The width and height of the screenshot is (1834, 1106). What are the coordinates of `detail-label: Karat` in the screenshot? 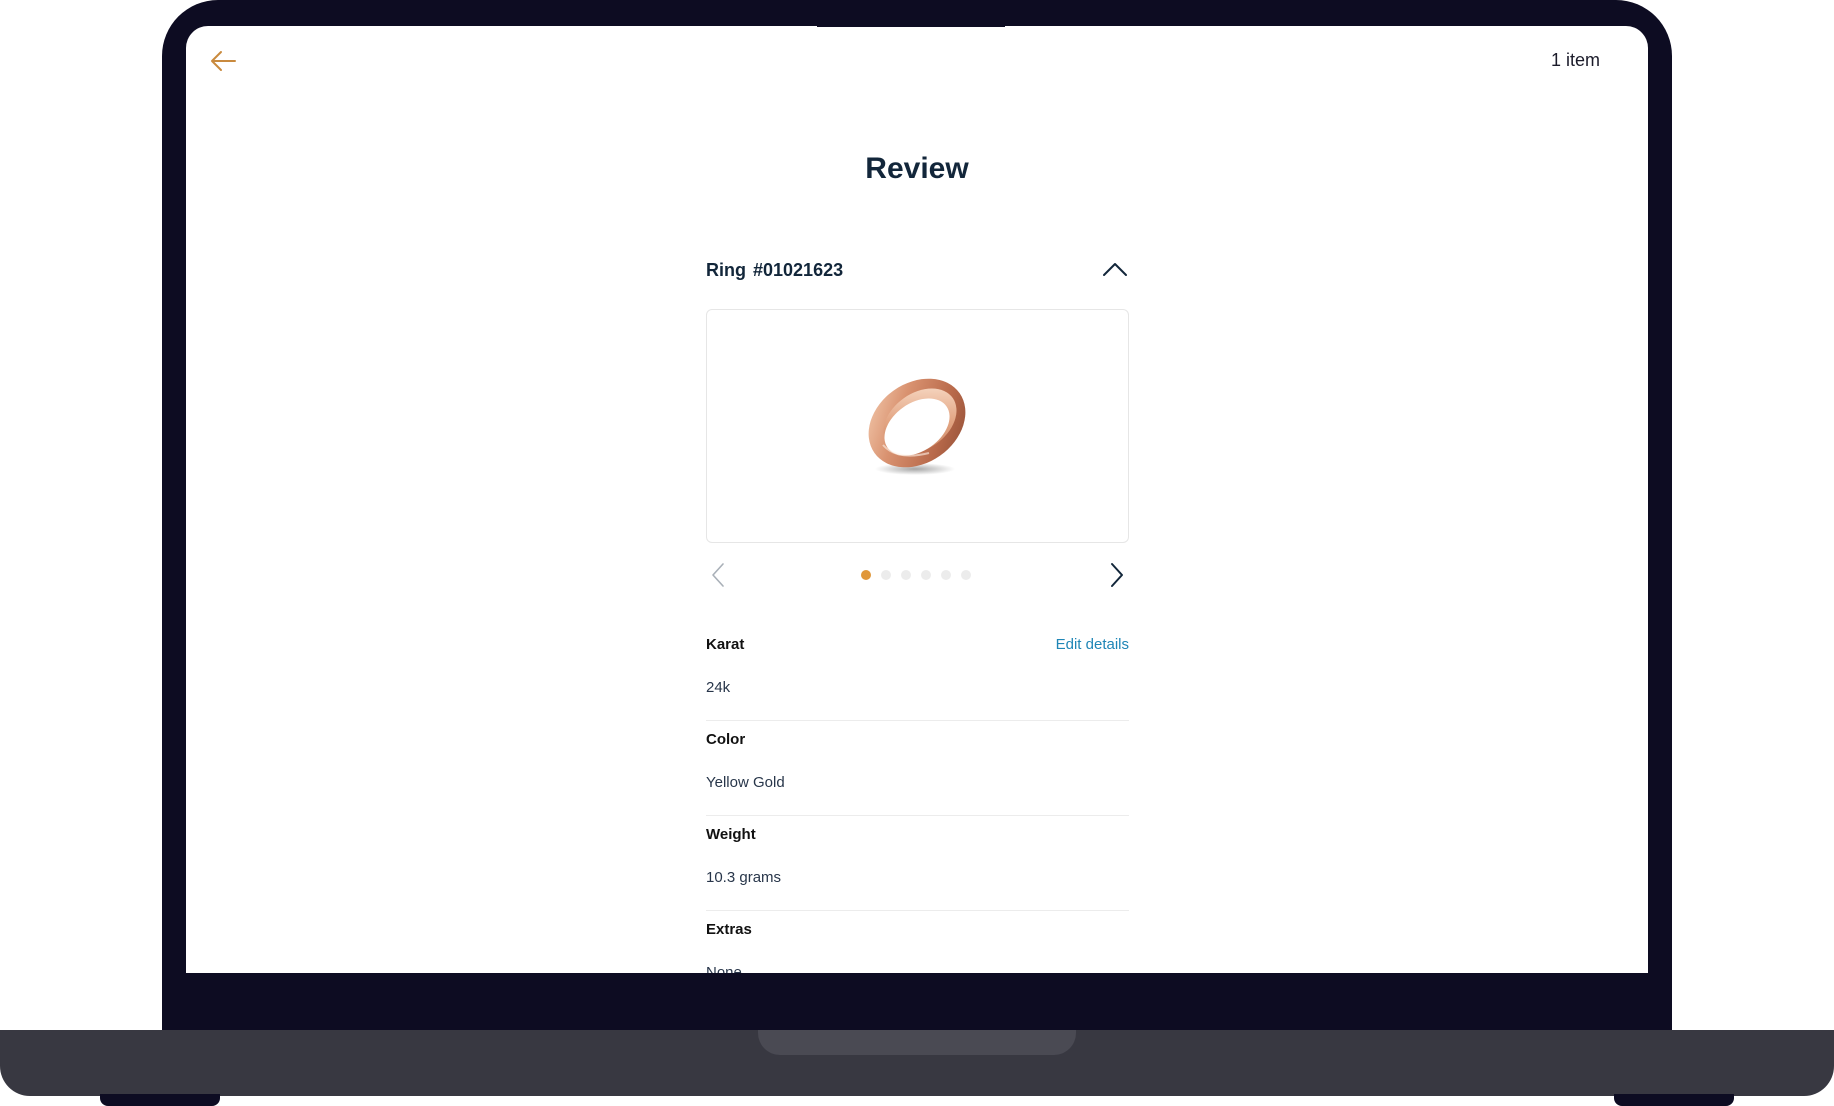 It's located at (725, 644).